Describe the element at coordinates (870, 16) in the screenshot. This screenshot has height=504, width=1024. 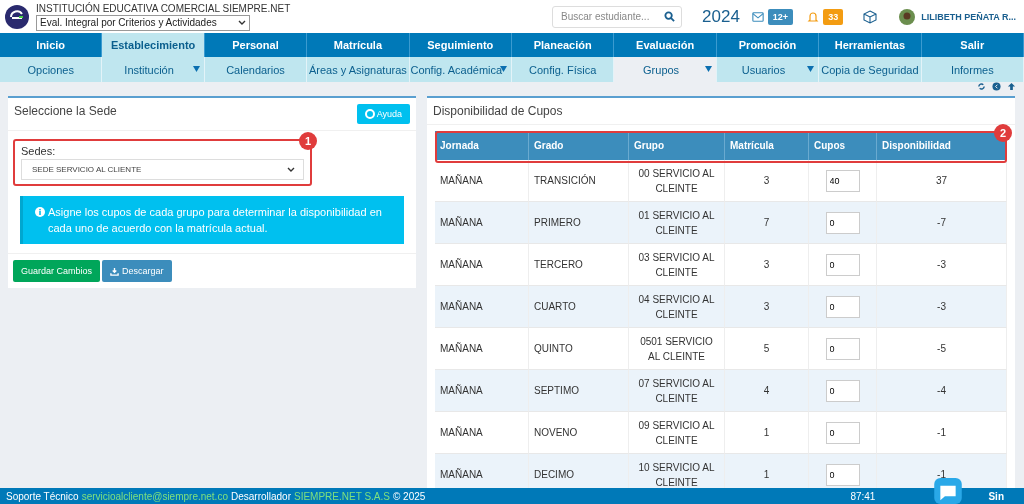
I see `cube-icon` at that location.